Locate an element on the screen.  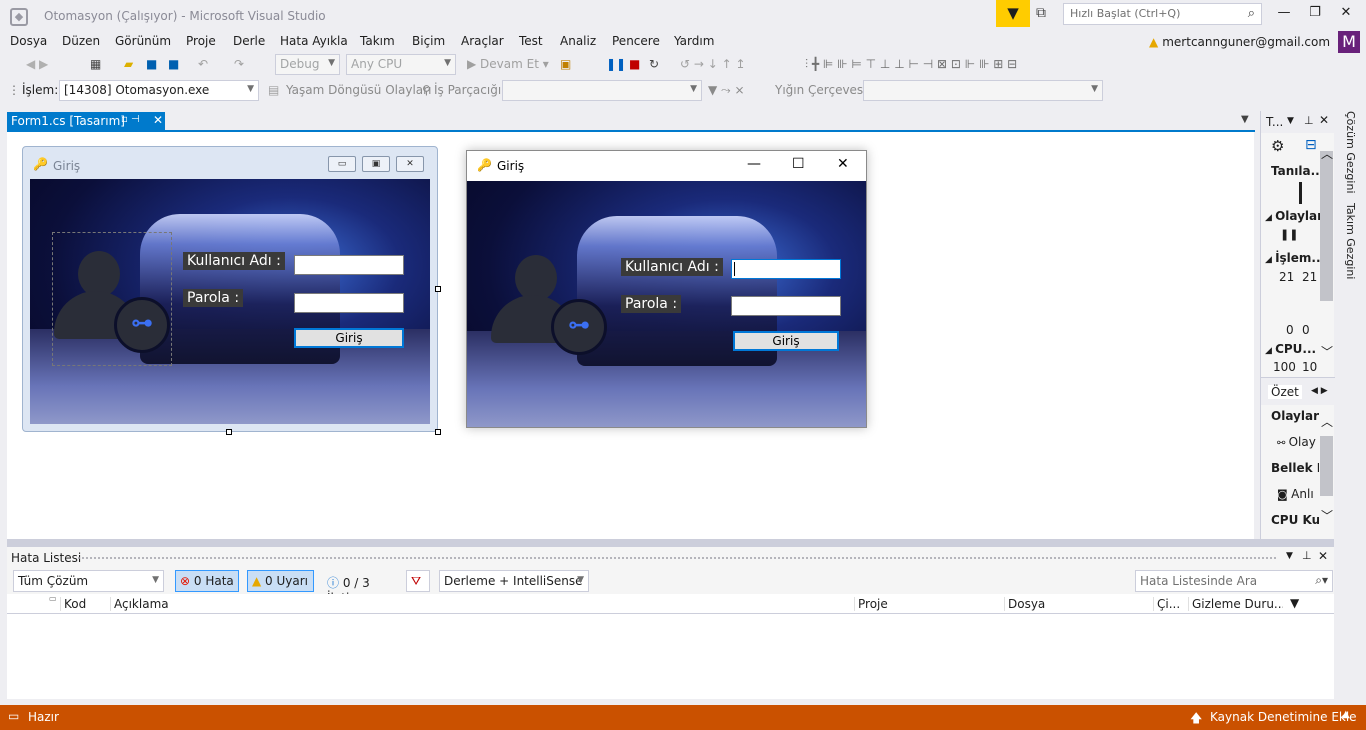
menu-tools: Araçlar is located at coordinates (482, 41).